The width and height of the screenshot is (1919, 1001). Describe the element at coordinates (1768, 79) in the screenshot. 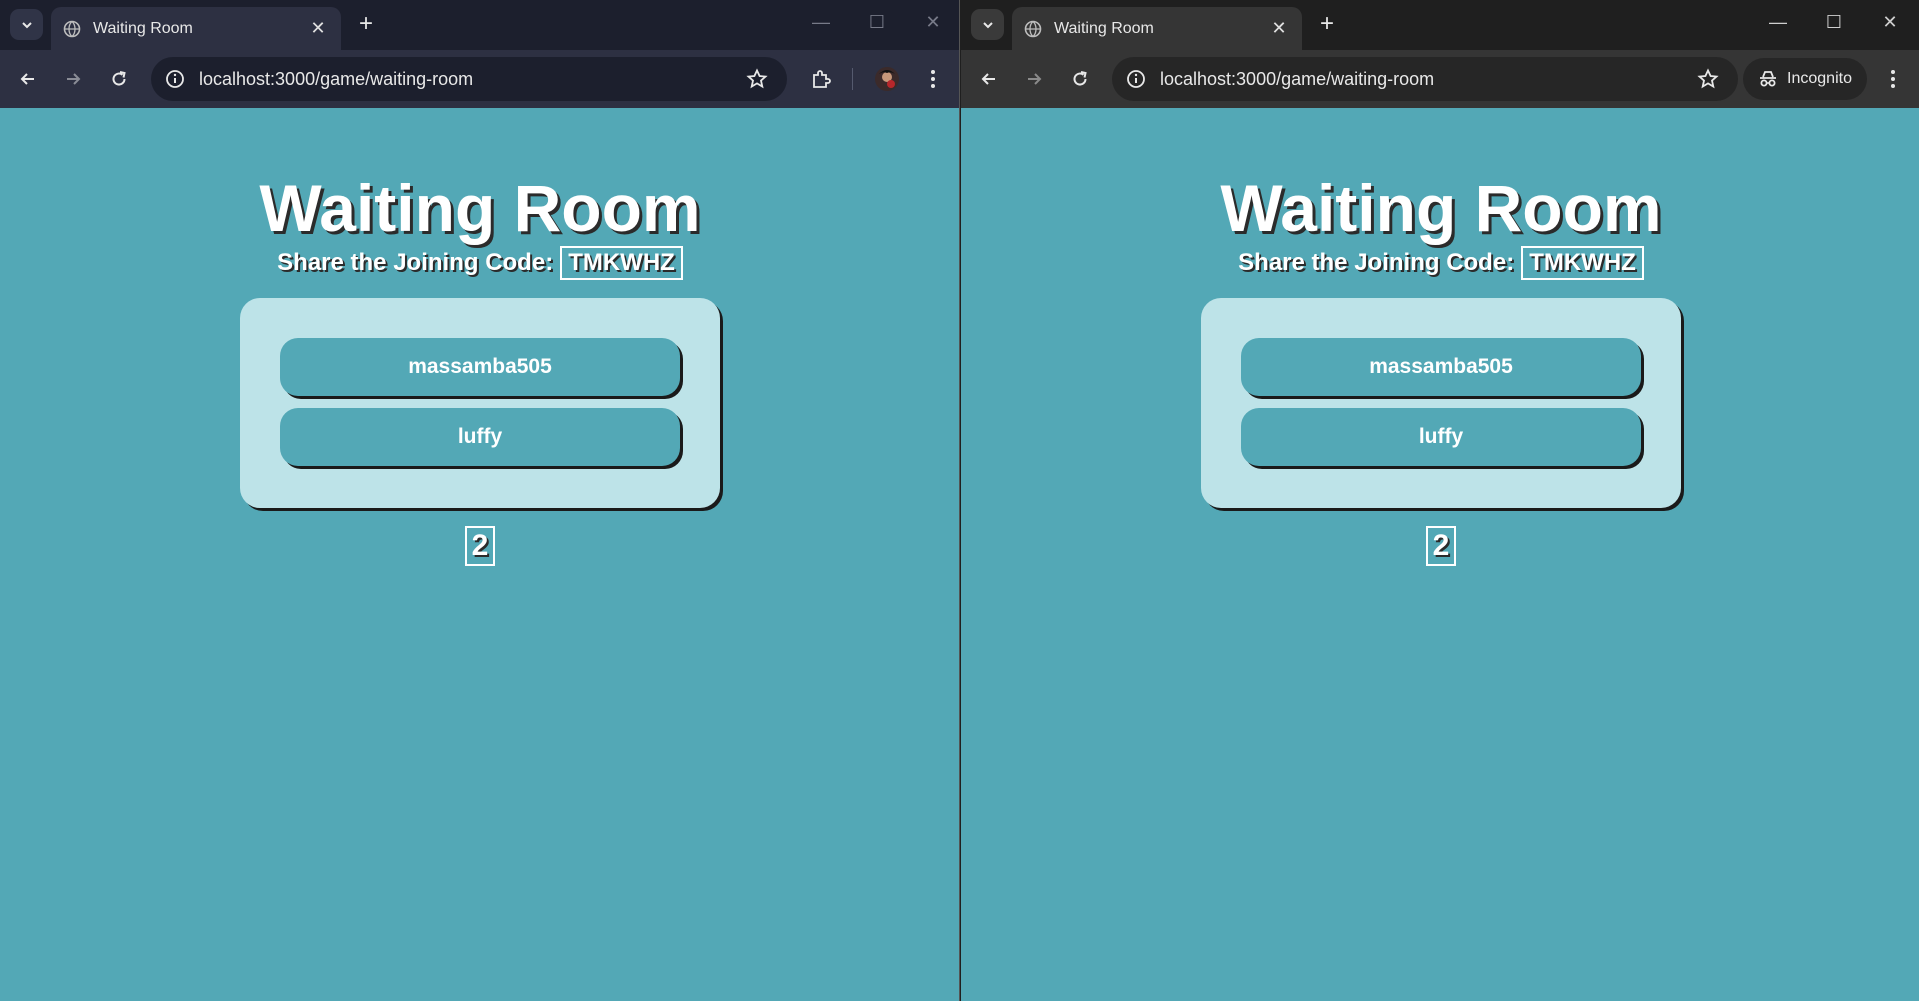

I see `incognito-icon` at that location.